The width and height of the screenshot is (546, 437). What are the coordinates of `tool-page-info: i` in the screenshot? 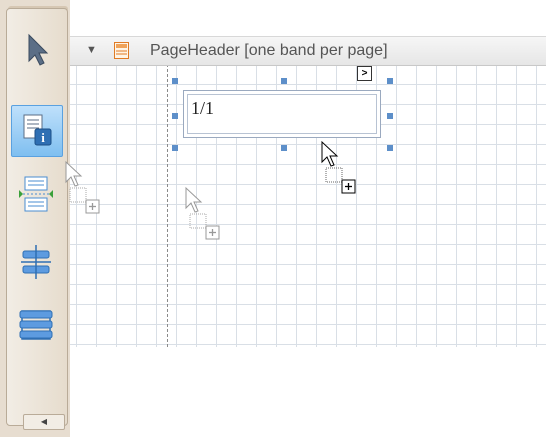 It's located at (37, 131).